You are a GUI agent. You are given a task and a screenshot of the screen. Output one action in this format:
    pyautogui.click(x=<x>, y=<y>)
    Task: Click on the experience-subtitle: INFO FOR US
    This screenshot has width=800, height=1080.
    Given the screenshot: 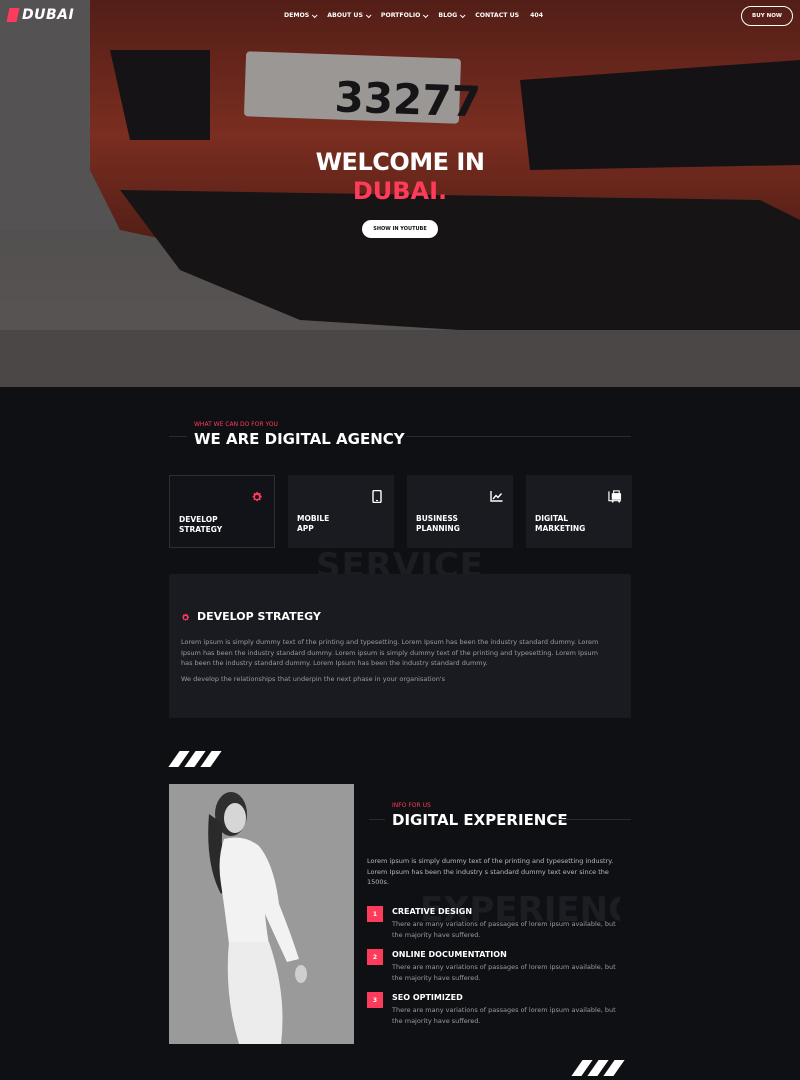 What is the action you would take?
    pyautogui.click(x=411, y=805)
    